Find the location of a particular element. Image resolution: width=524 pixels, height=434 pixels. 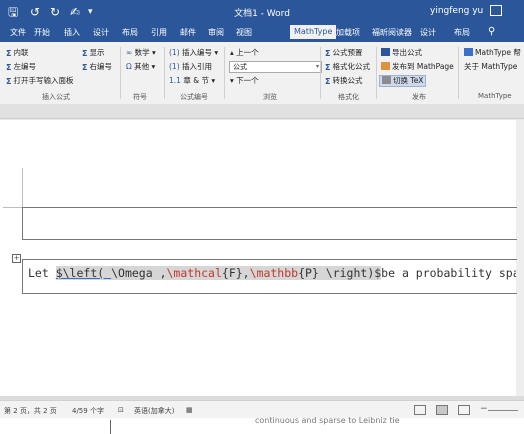

tab-home: 开始 is located at coordinates (42, 32).